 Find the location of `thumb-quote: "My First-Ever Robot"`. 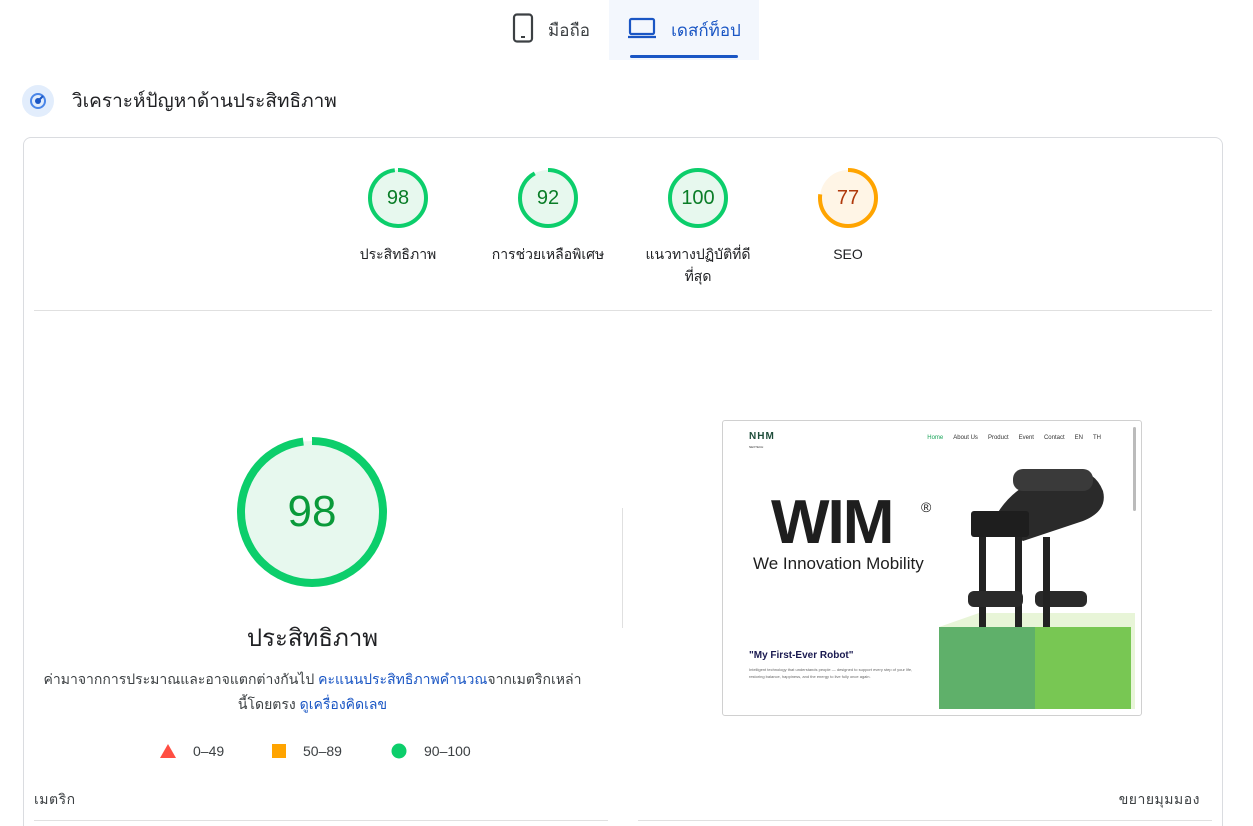

thumb-quote: "My First-Ever Robot" is located at coordinates (801, 655).